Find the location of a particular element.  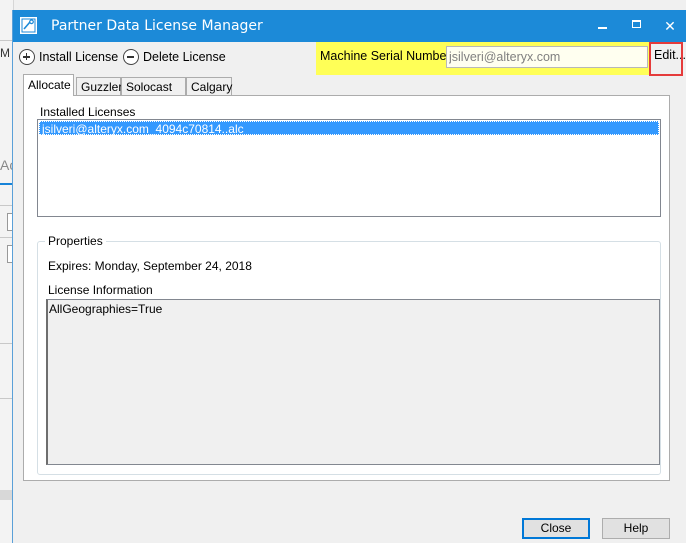

tab-allocate: Allocate is located at coordinates (48, 85).